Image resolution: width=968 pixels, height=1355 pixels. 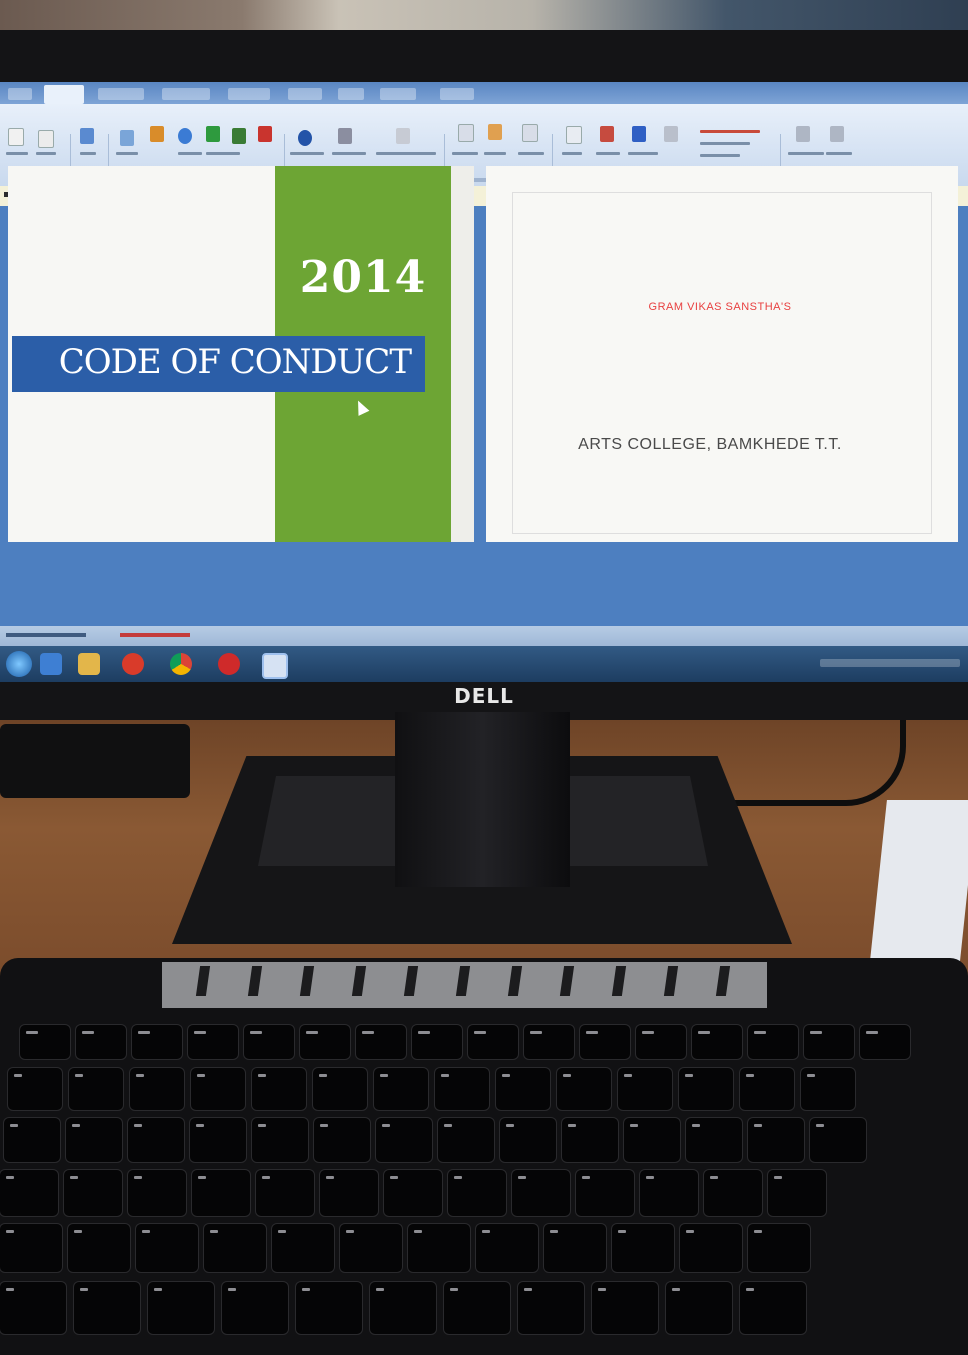 I want to click on cross-reference-icon, so click(x=403, y=136).